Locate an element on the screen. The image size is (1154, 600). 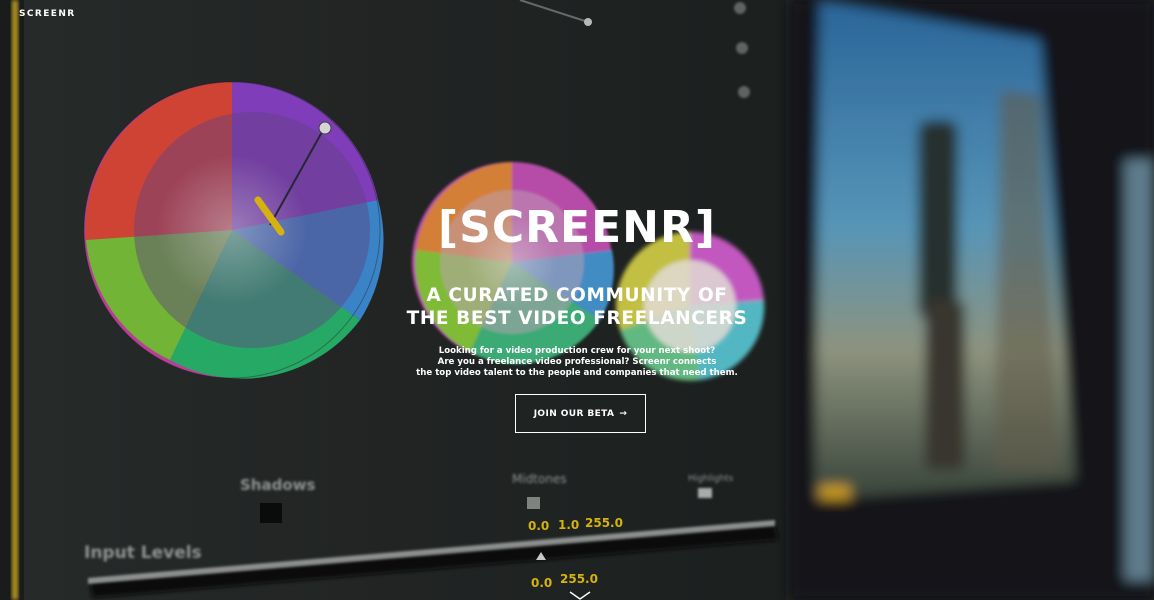
join-beta-label: JOIN OUR BETA is located at coordinates (574, 413).